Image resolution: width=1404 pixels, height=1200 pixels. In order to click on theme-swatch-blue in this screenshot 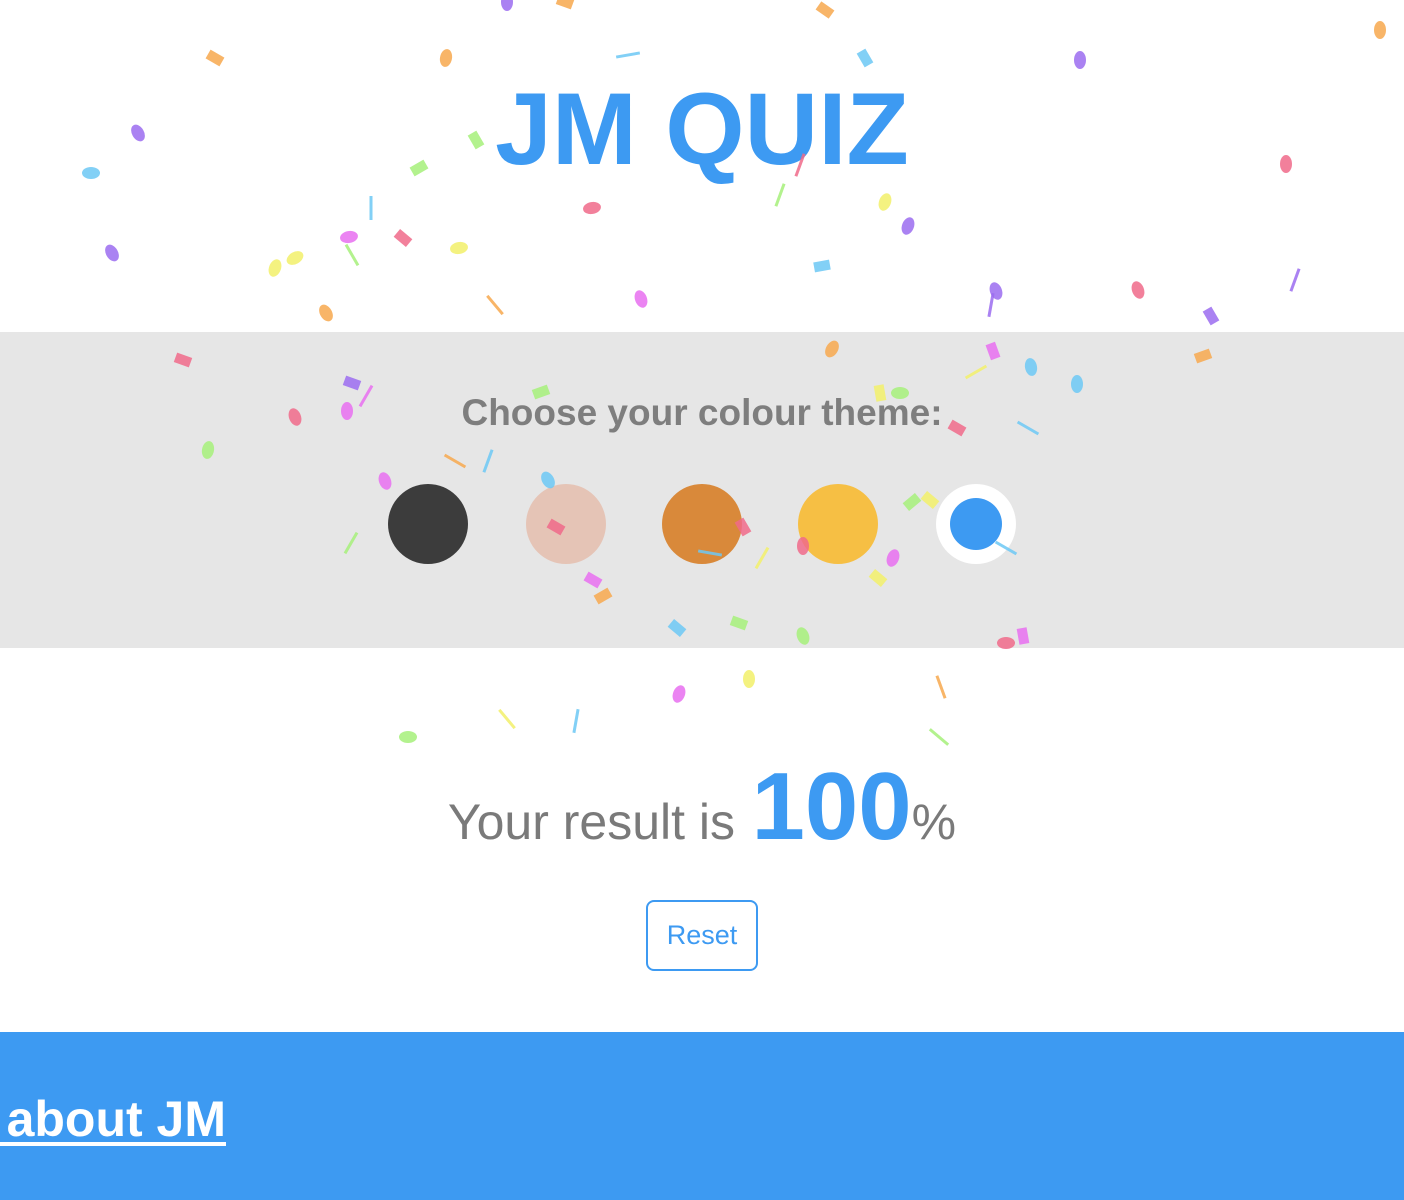, I will do `click(976, 524)`.